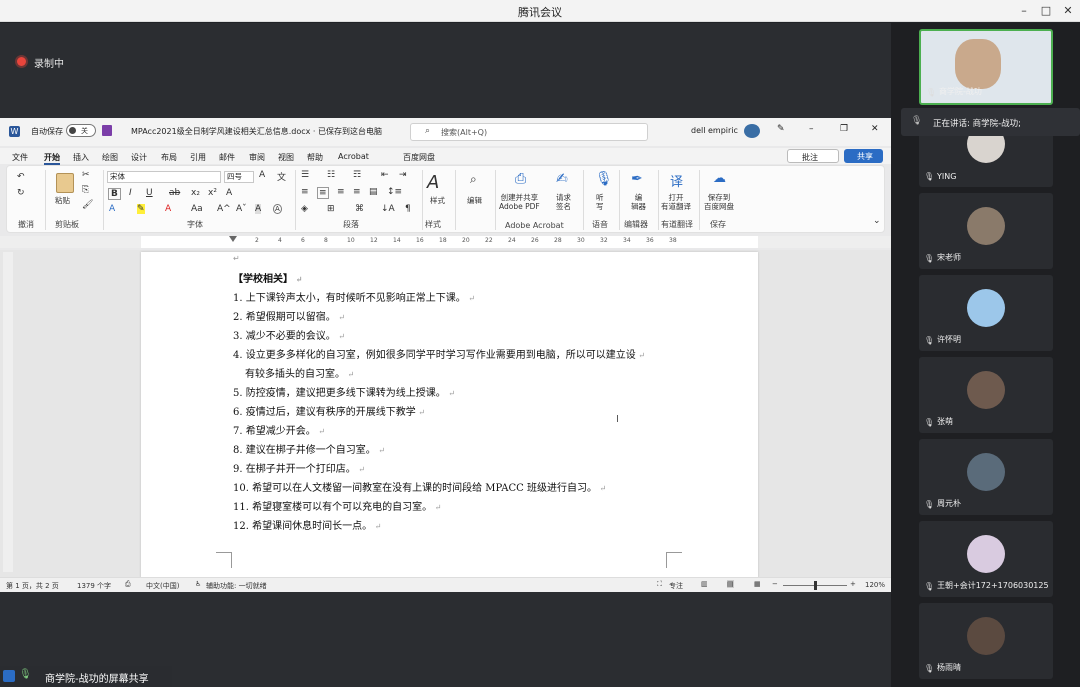  I want to click on web-layout-icon: ▦, so click(757, 584).